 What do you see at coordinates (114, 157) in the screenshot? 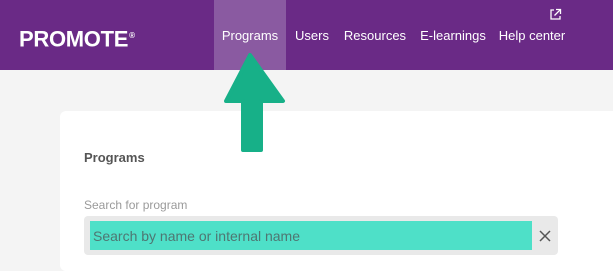
I see `page-title: Programs` at bounding box center [114, 157].